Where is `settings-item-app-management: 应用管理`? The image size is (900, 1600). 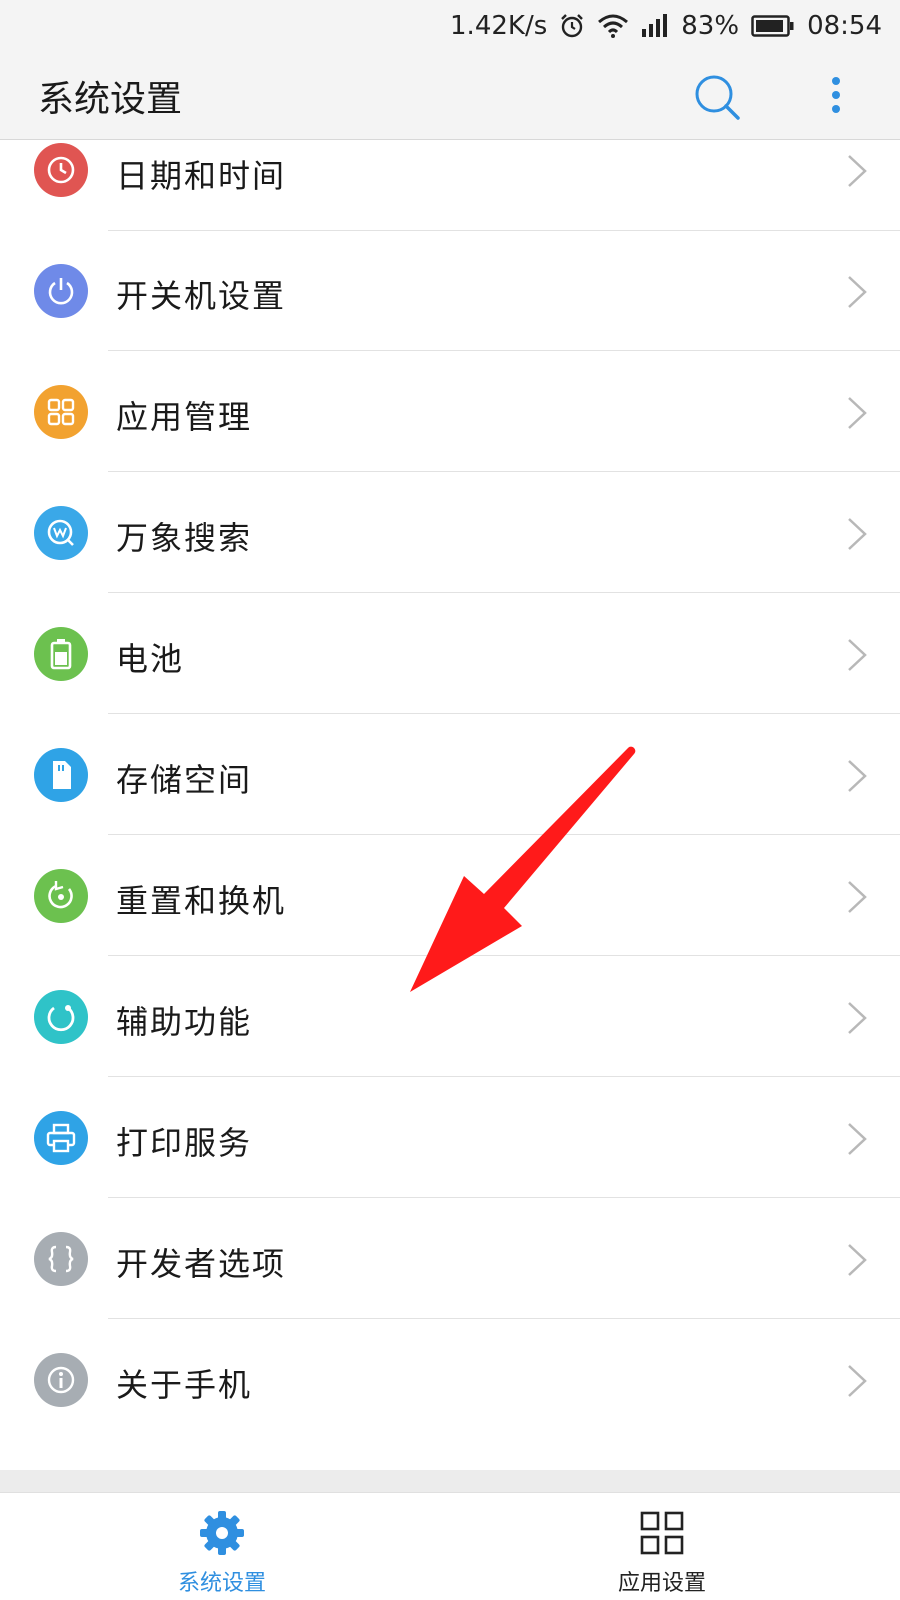
settings-item-app-management: 应用管理 is located at coordinates (450, 412).